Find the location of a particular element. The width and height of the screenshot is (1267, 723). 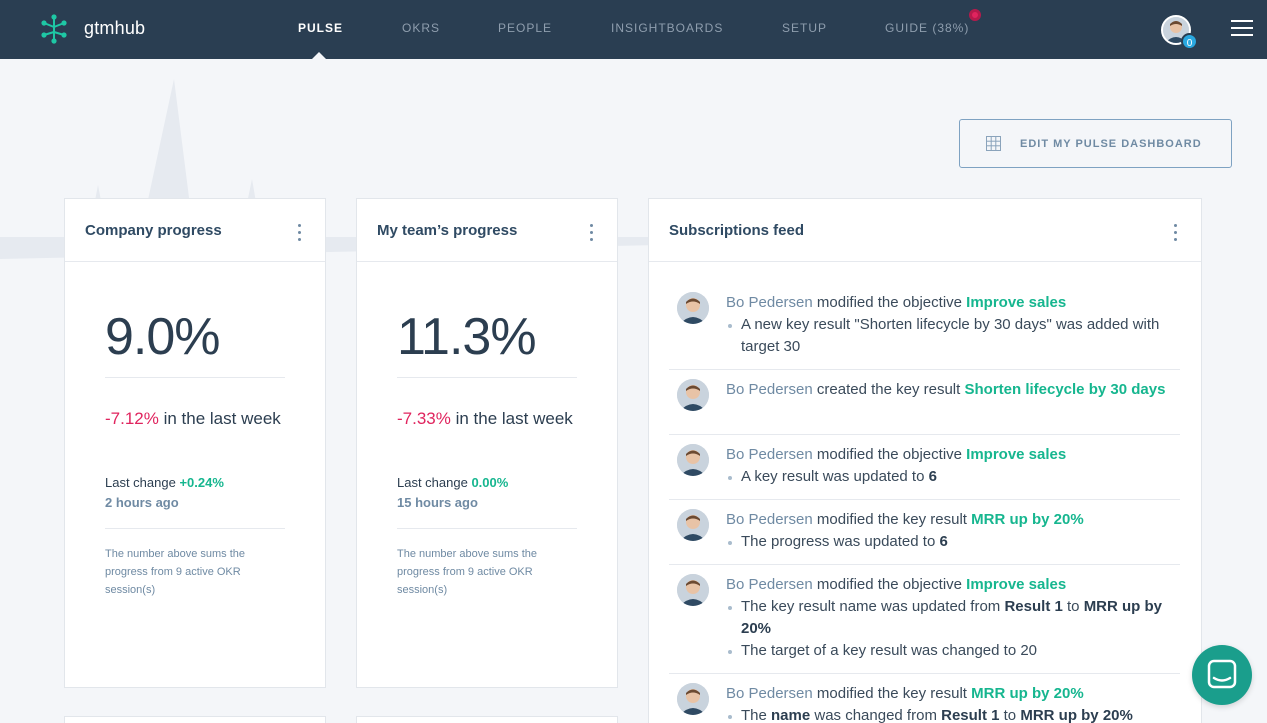

last-change: Last change 0.00% is located at coordinates (452, 482).